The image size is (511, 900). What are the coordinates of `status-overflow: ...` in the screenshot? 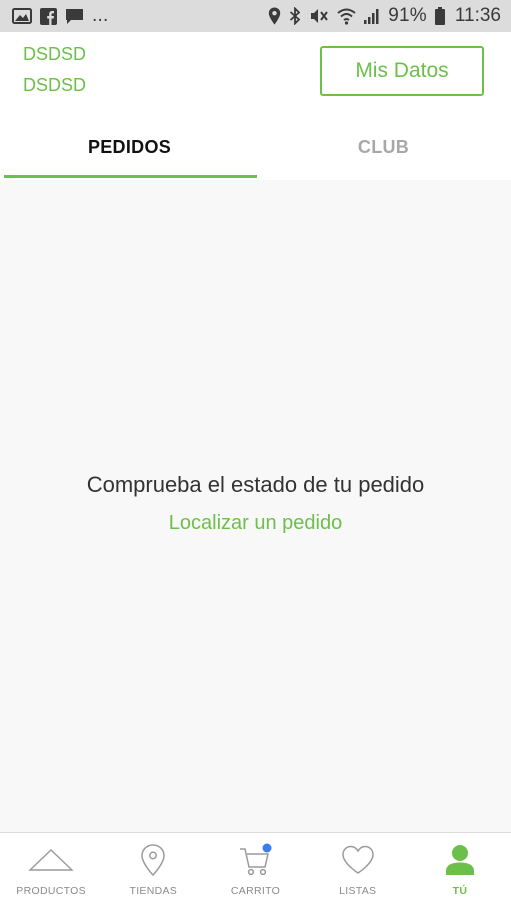 It's located at (100, 15).